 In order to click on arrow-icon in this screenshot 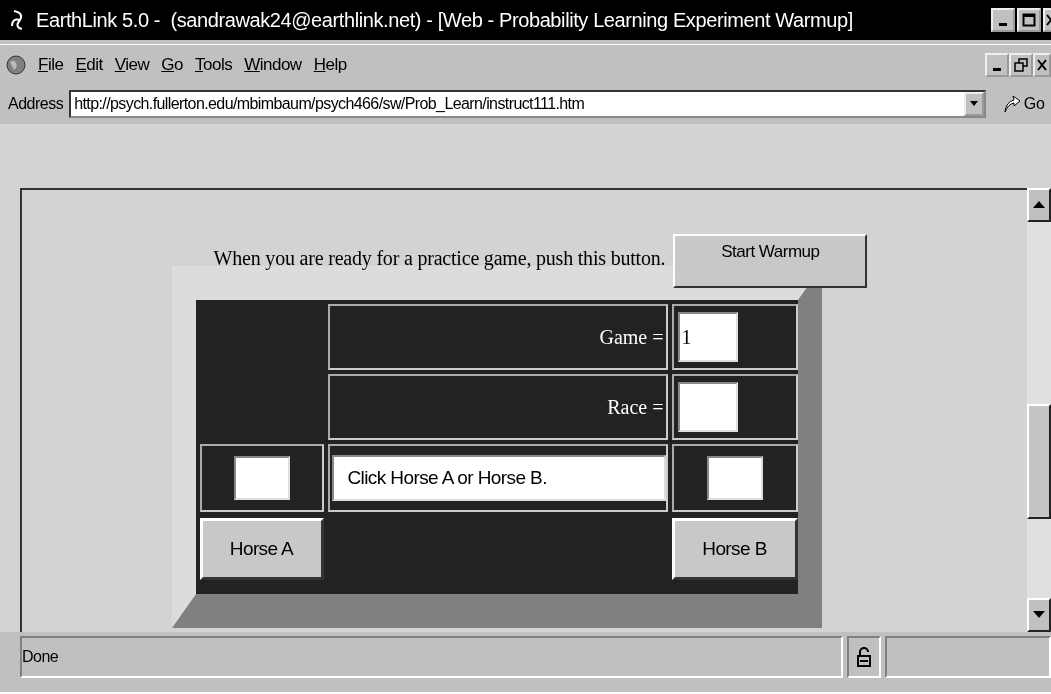, I will do `click(1011, 104)`.